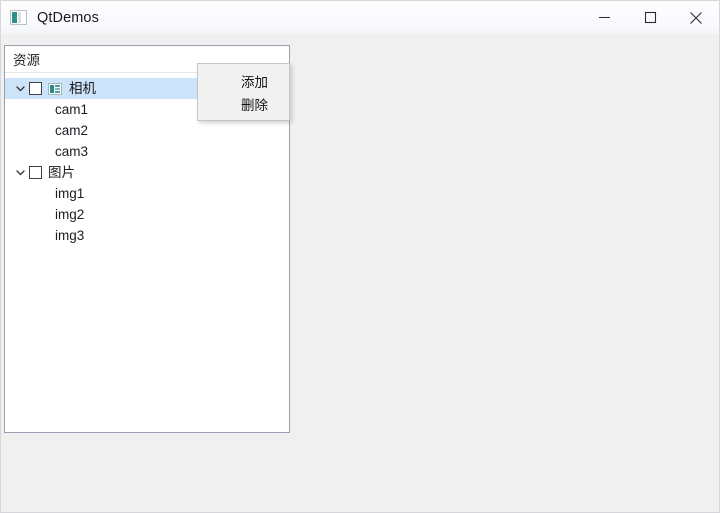  Describe the element at coordinates (147, 130) in the screenshot. I see `tree-item-row: cam2` at that location.